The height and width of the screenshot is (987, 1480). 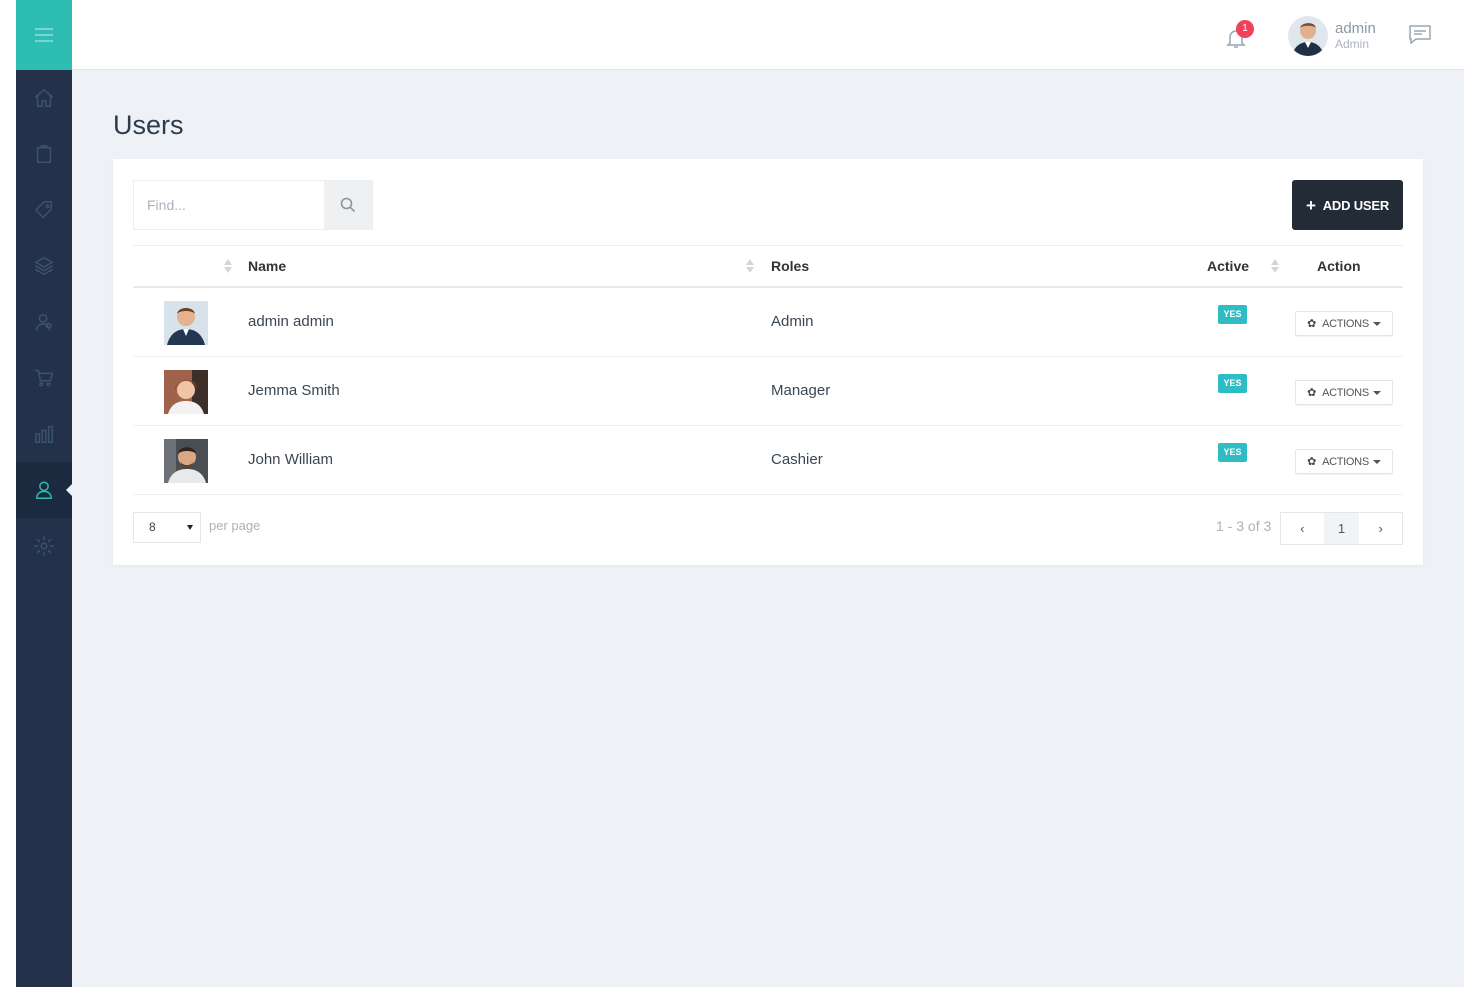 What do you see at coordinates (148, 125) in the screenshot?
I see `page-title: Users` at bounding box center [148, 125].